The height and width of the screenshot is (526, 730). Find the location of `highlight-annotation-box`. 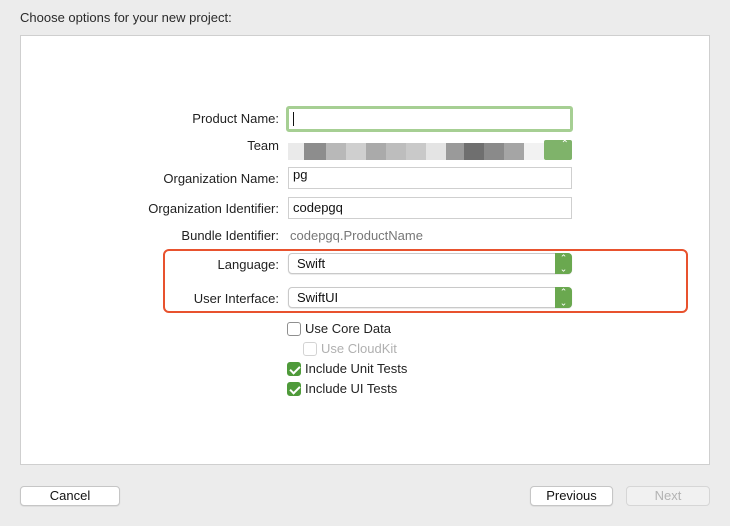

highlight-annotation-box is located at coordinates (425, 281).